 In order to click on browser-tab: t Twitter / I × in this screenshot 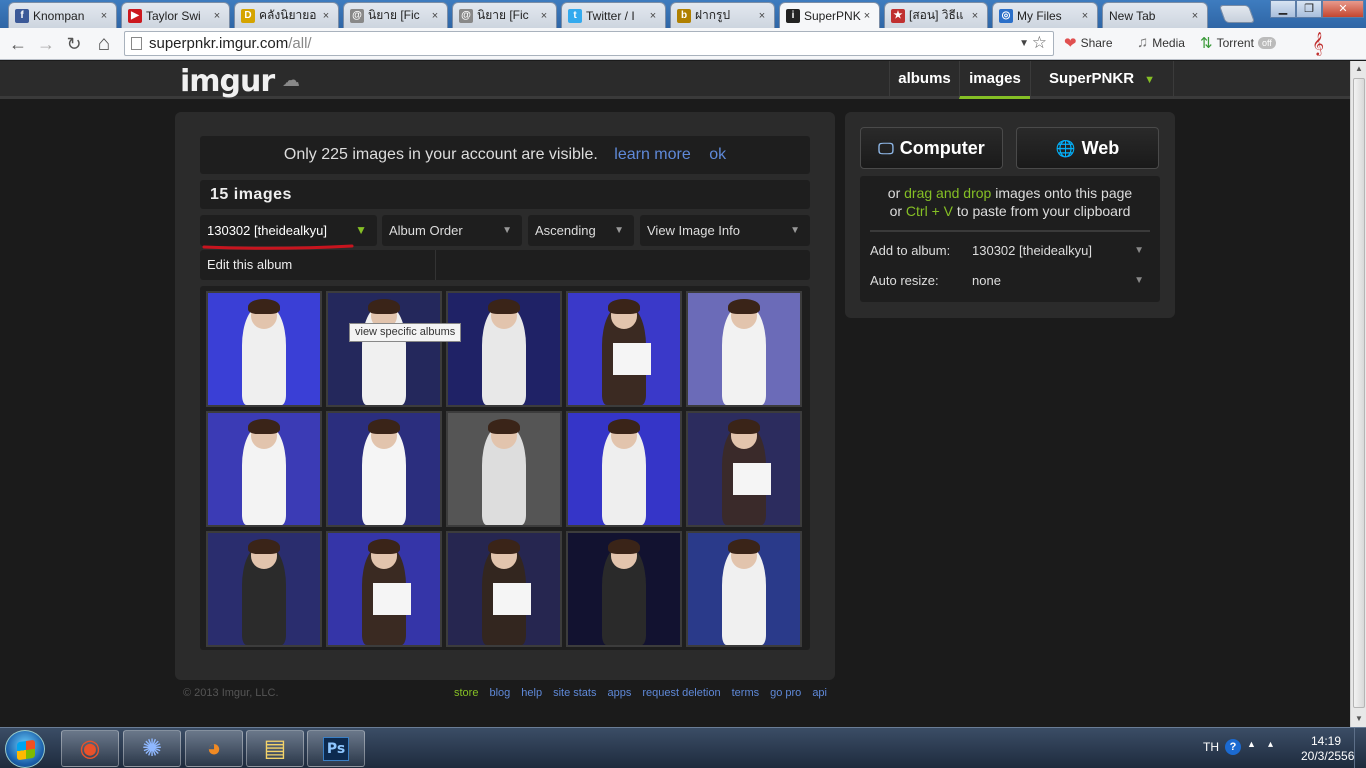, I will do `click(613, 15)`.